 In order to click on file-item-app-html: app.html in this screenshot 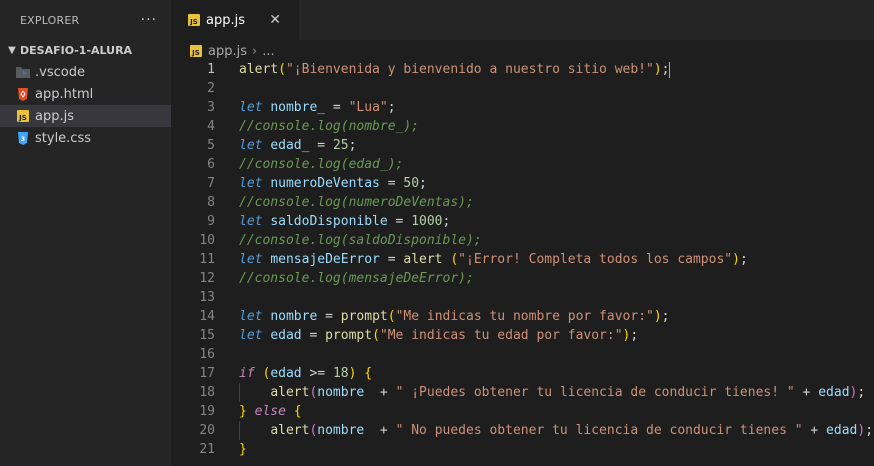, I will do `click(85, 94)`.